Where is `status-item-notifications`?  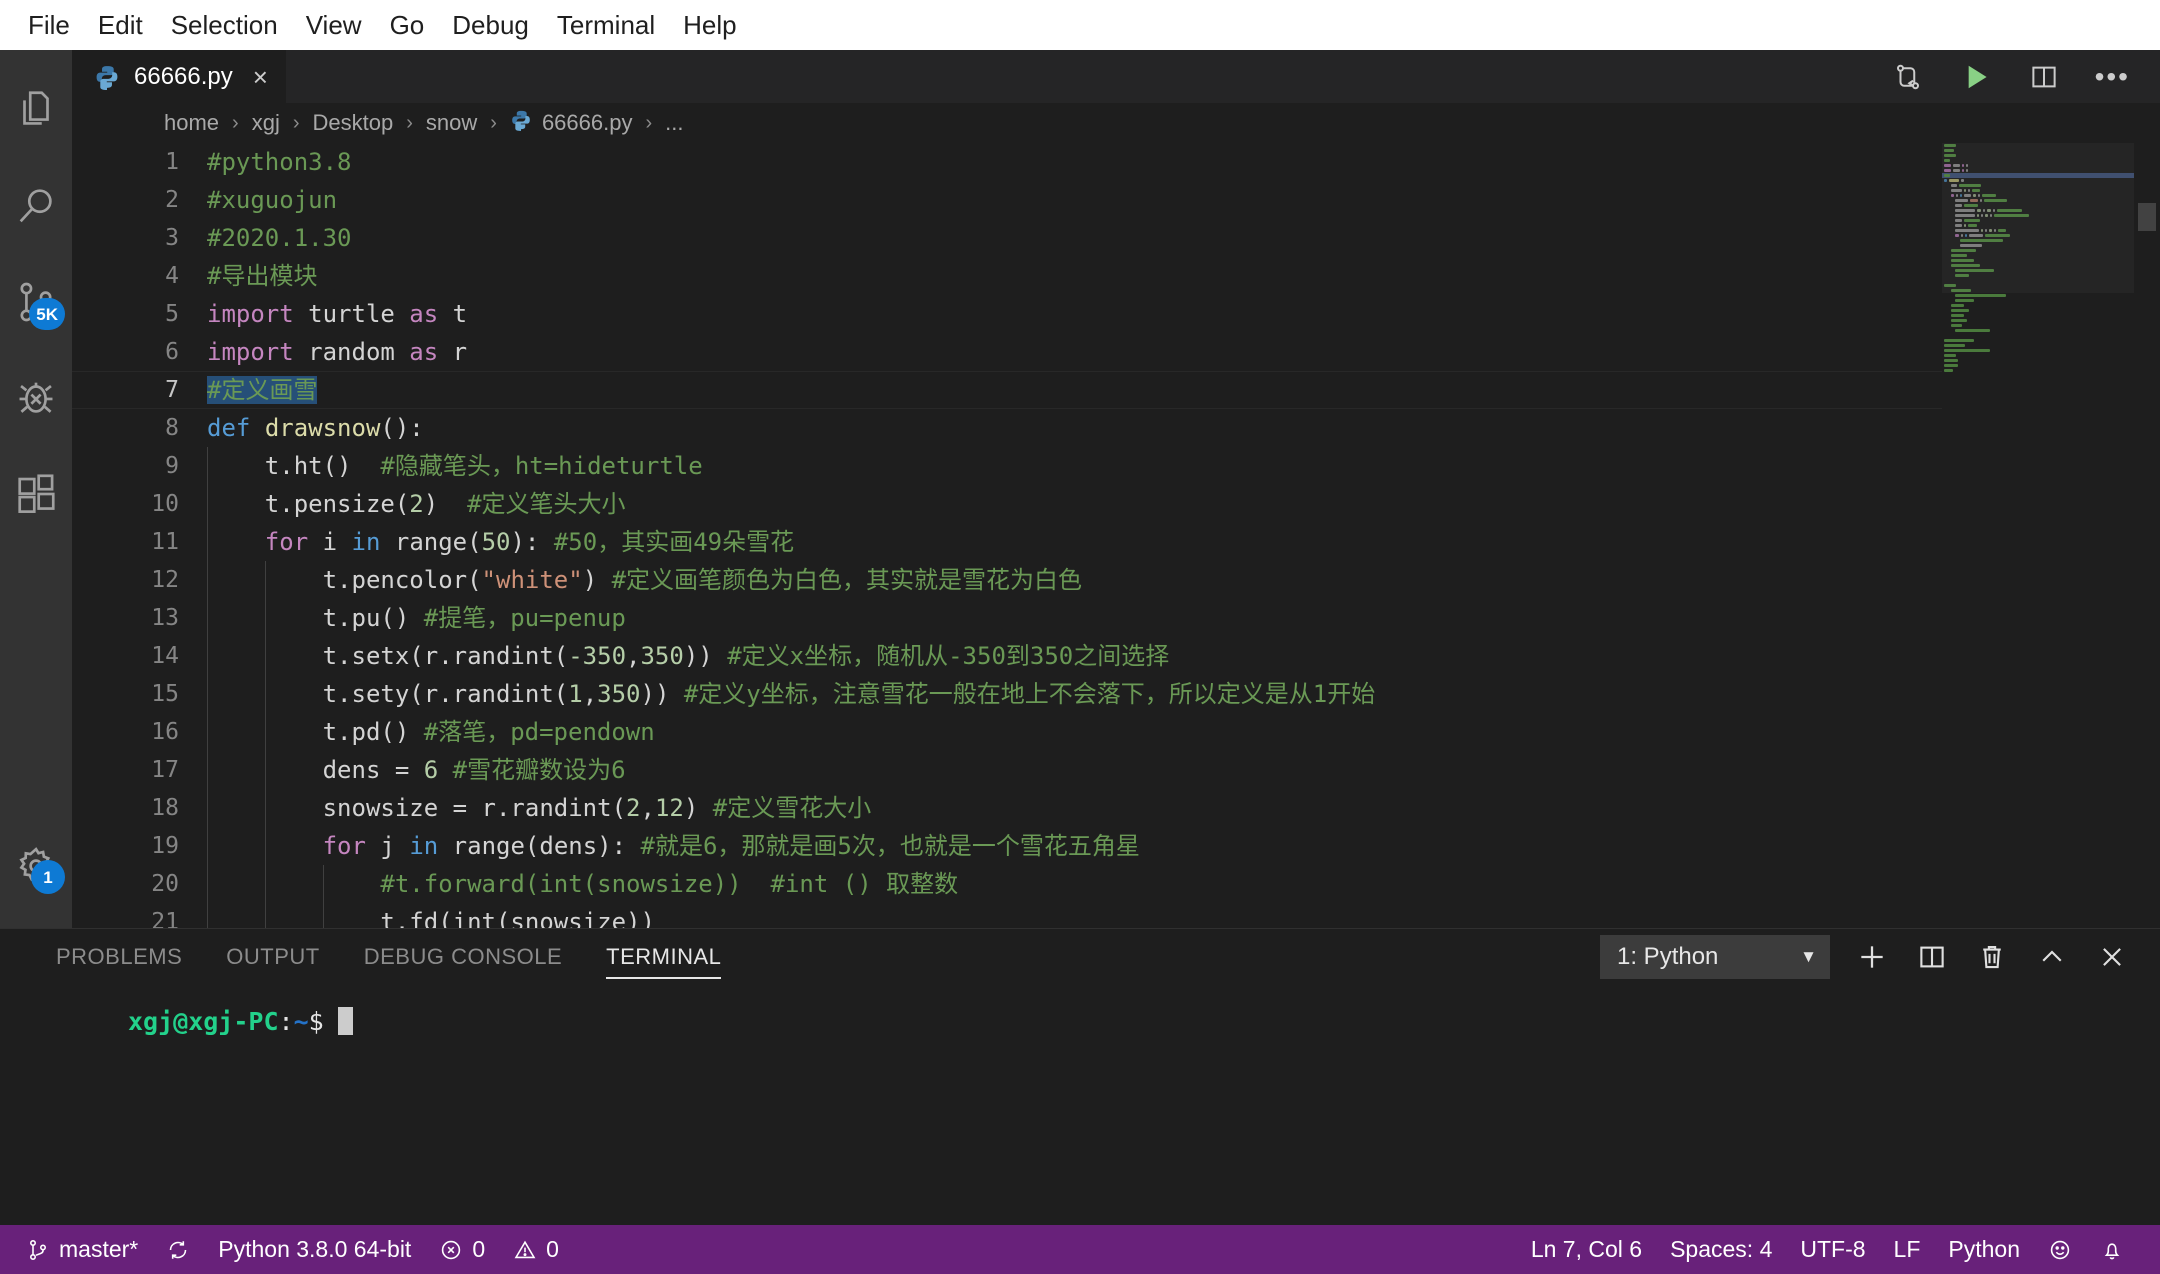
status-item-notifications is located at coordinates (2112, 1249).